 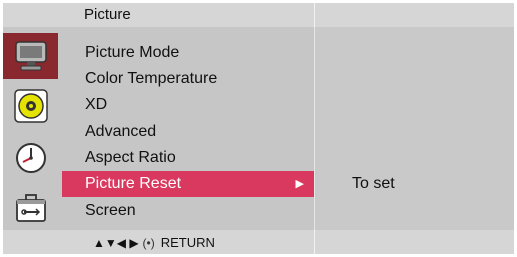 I want to click on header-bar: Picture, so click(x=258, y=15).